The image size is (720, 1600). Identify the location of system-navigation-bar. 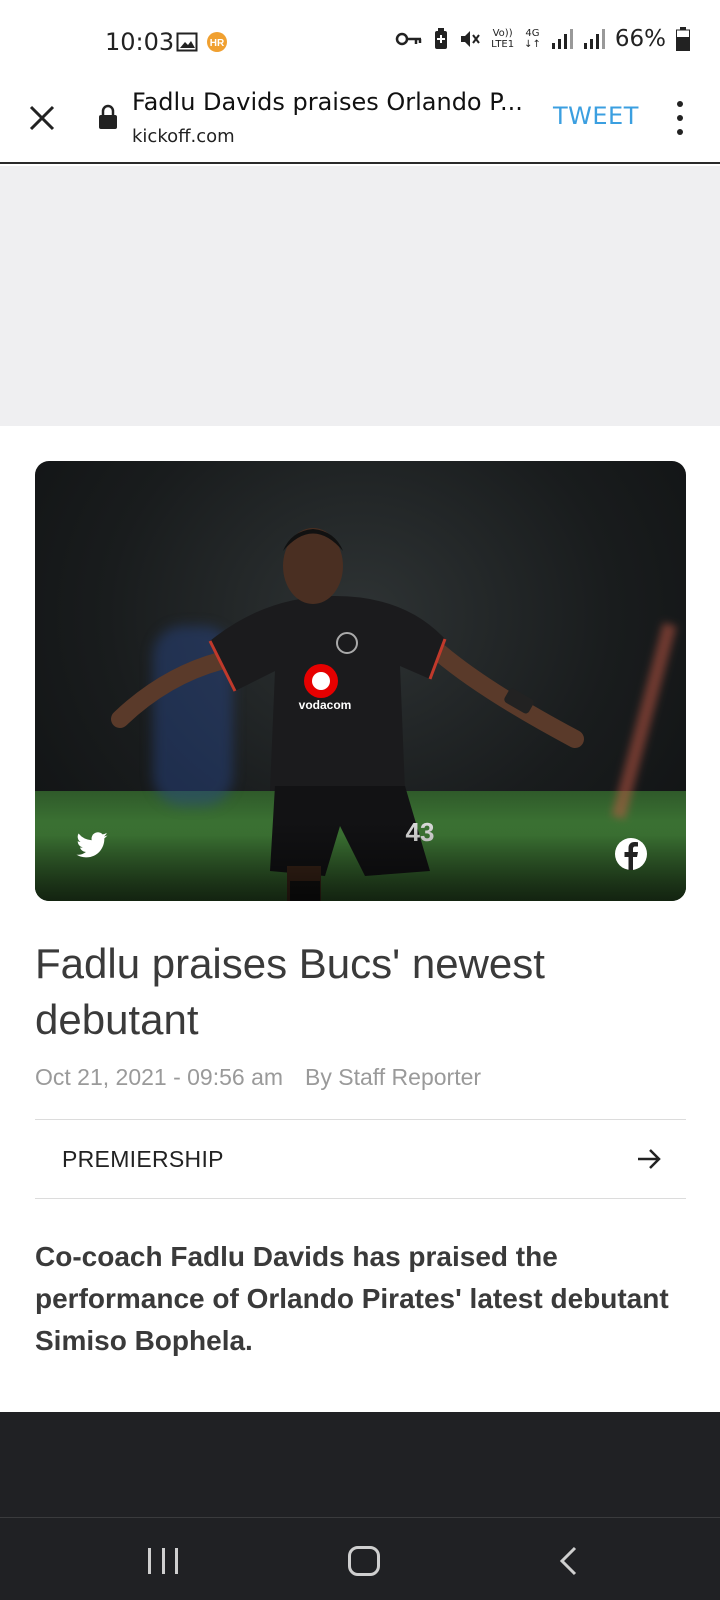
(360, 1558).